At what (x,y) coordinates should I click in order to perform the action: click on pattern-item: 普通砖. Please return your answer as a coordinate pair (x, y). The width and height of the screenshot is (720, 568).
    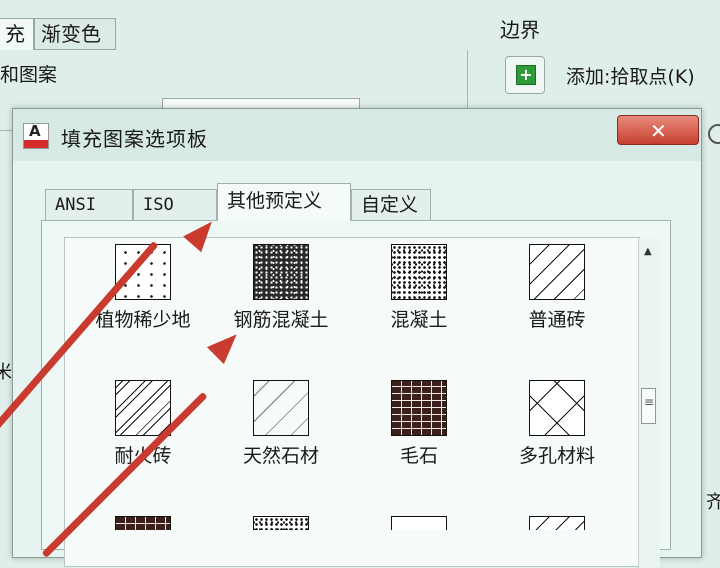
    Looking at the image, I should click on (557, 288).